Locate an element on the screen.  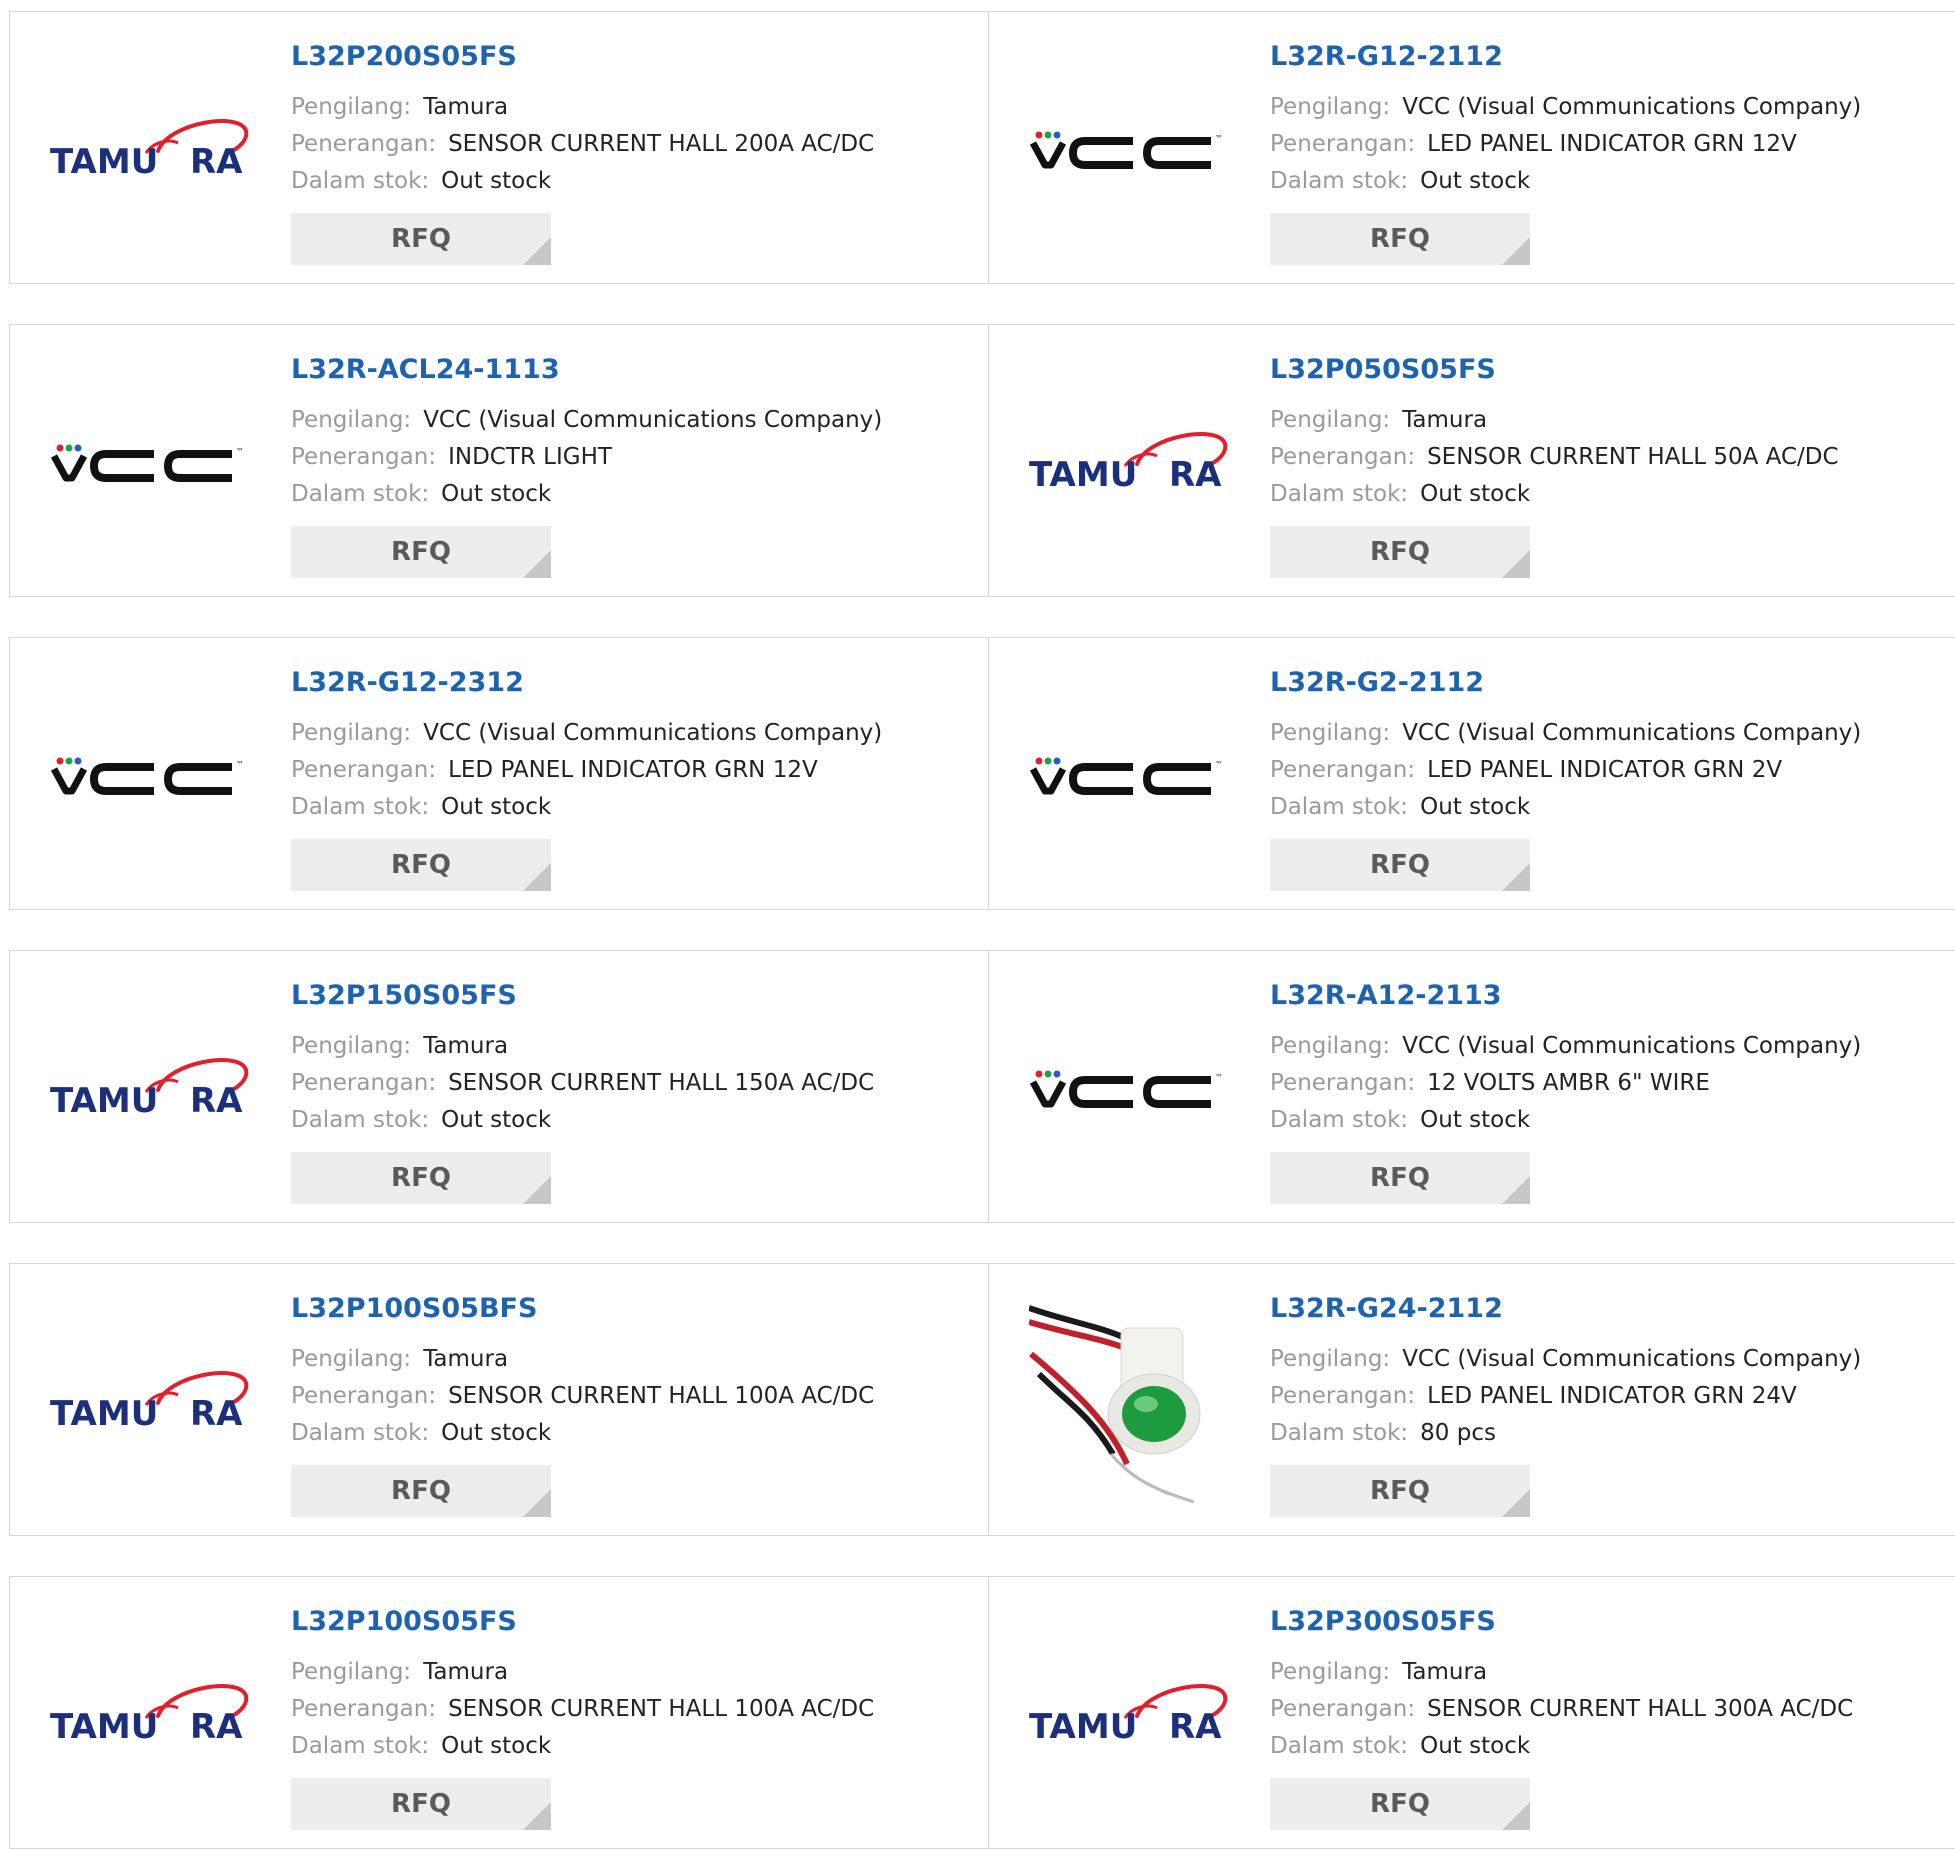
product-part-link: L32R-G12-2312 is located at coordinates (407, 682).